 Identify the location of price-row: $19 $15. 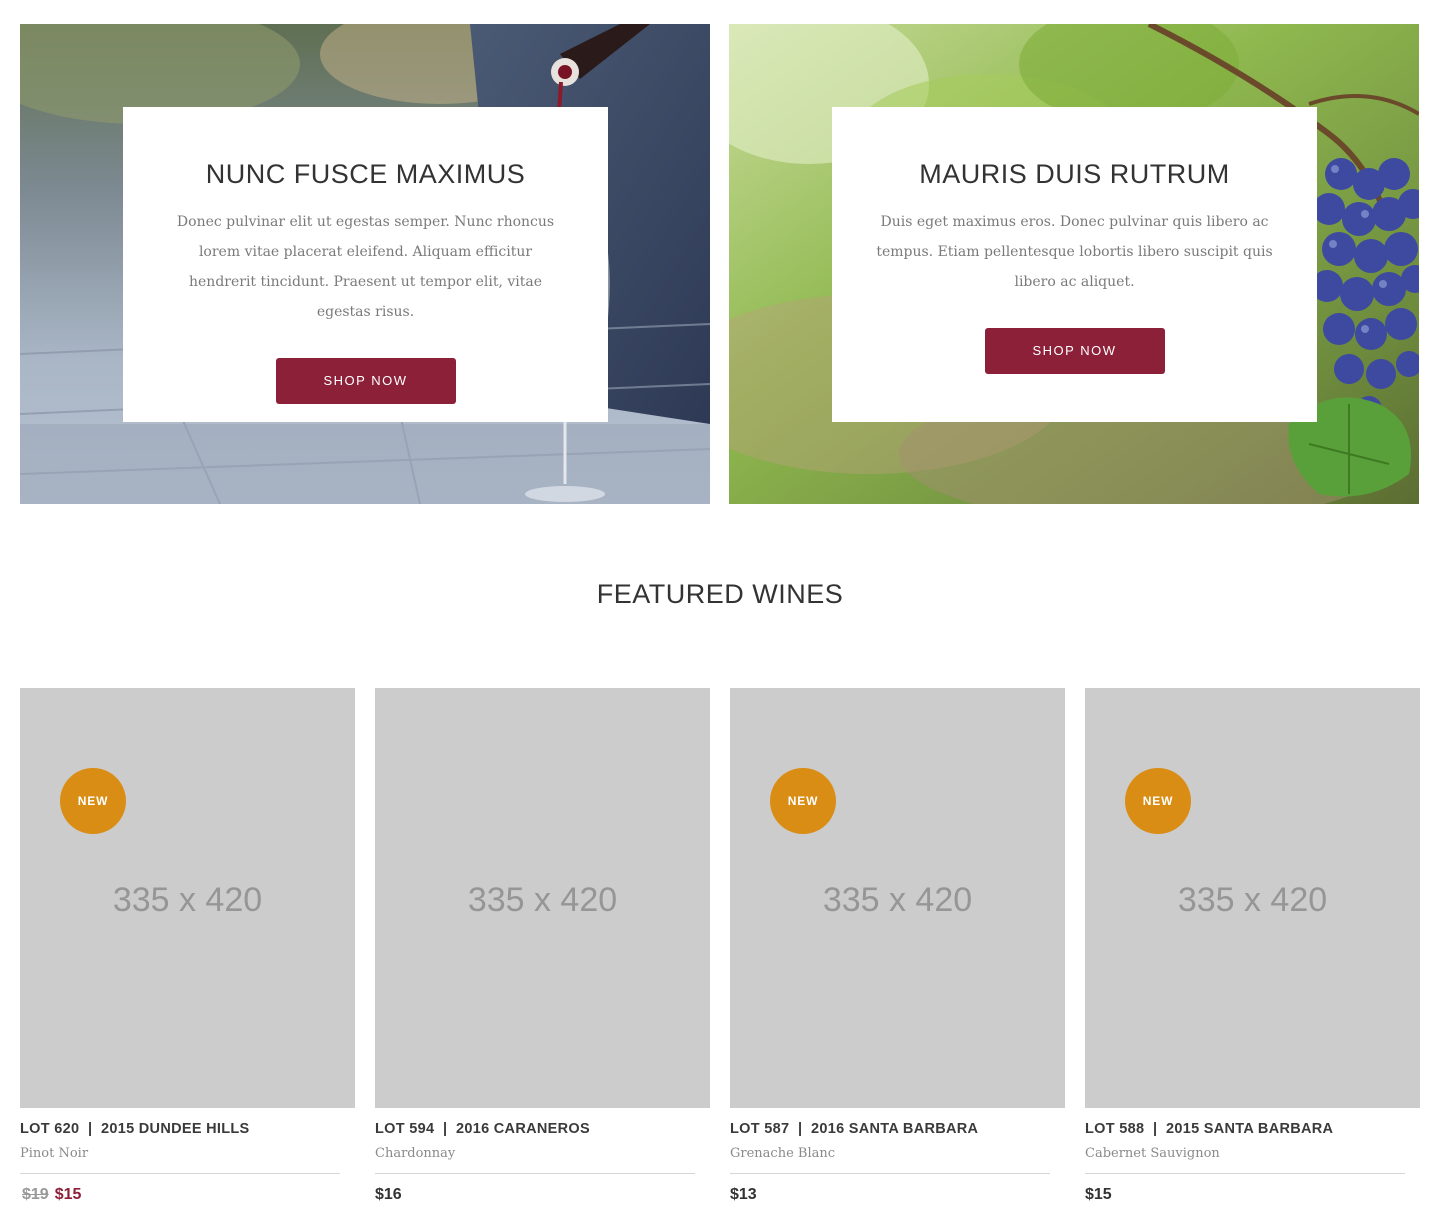
(187, 1195).